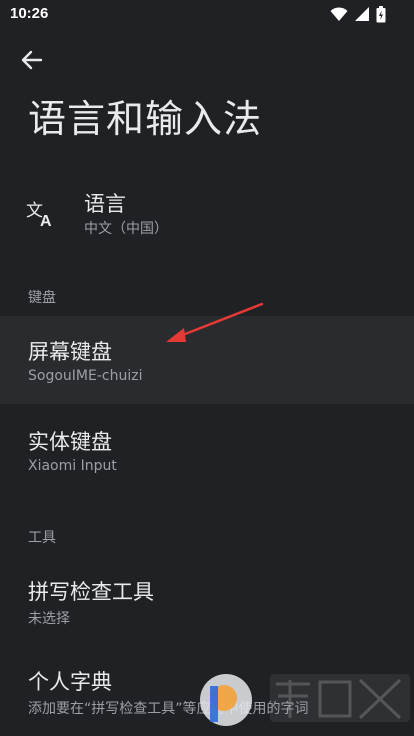 This screenshot has width=414, height=736. Describe the element at coordinates (381, 13) in the screenshot. I see `battery-icon` at that location.